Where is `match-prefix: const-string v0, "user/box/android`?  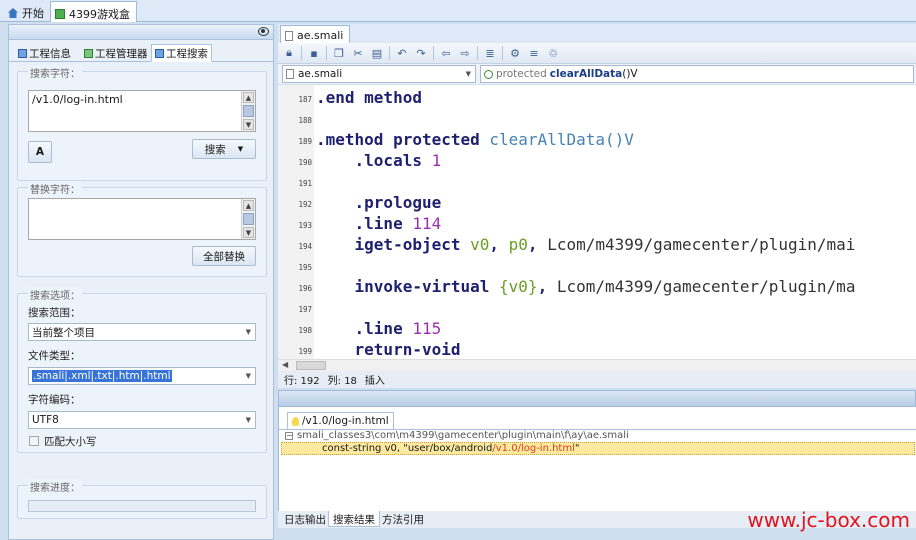
match-prefix: const-string v0, "user/box/android is located at coordinates (407, 448).